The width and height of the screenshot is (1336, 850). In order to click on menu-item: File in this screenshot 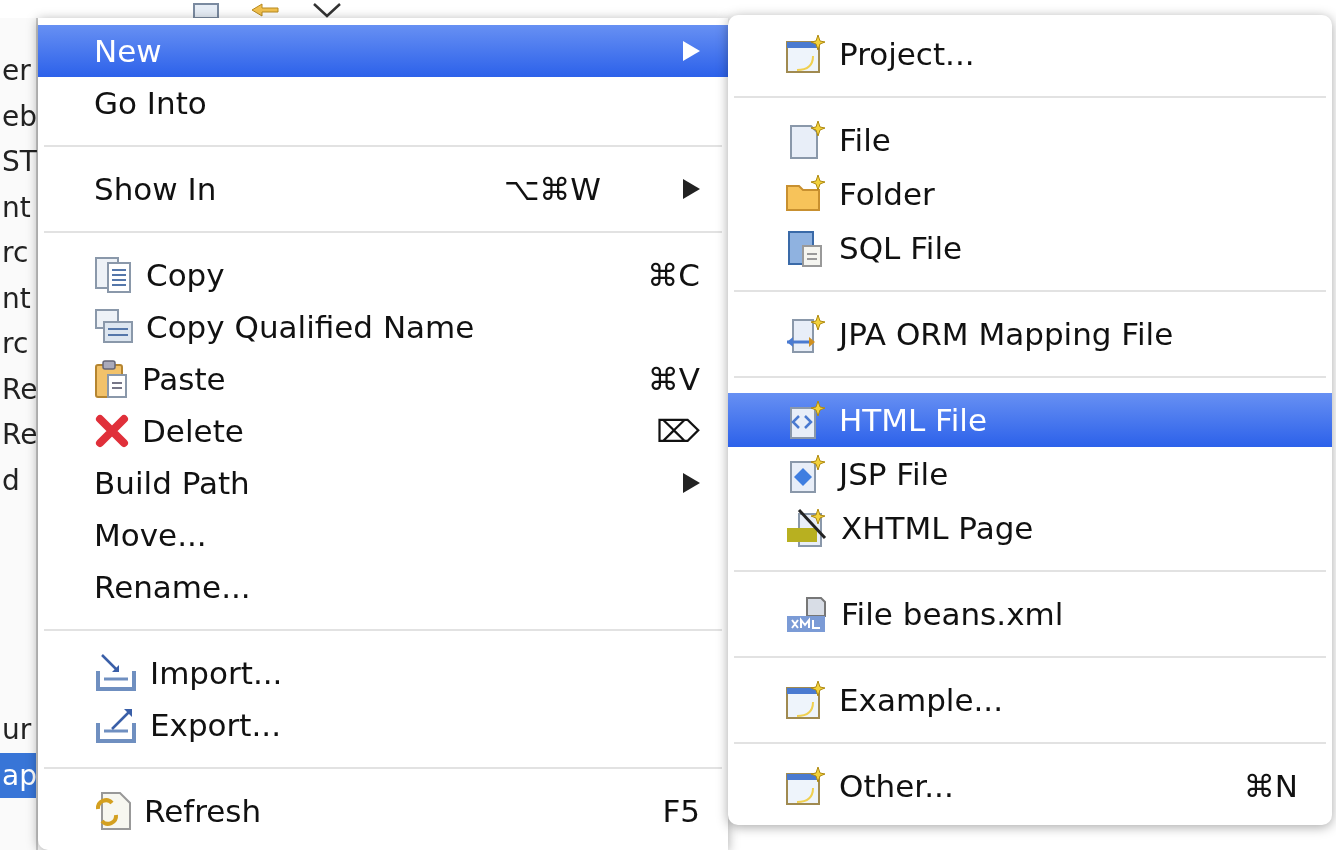, I will do `click(1030, 140)`.